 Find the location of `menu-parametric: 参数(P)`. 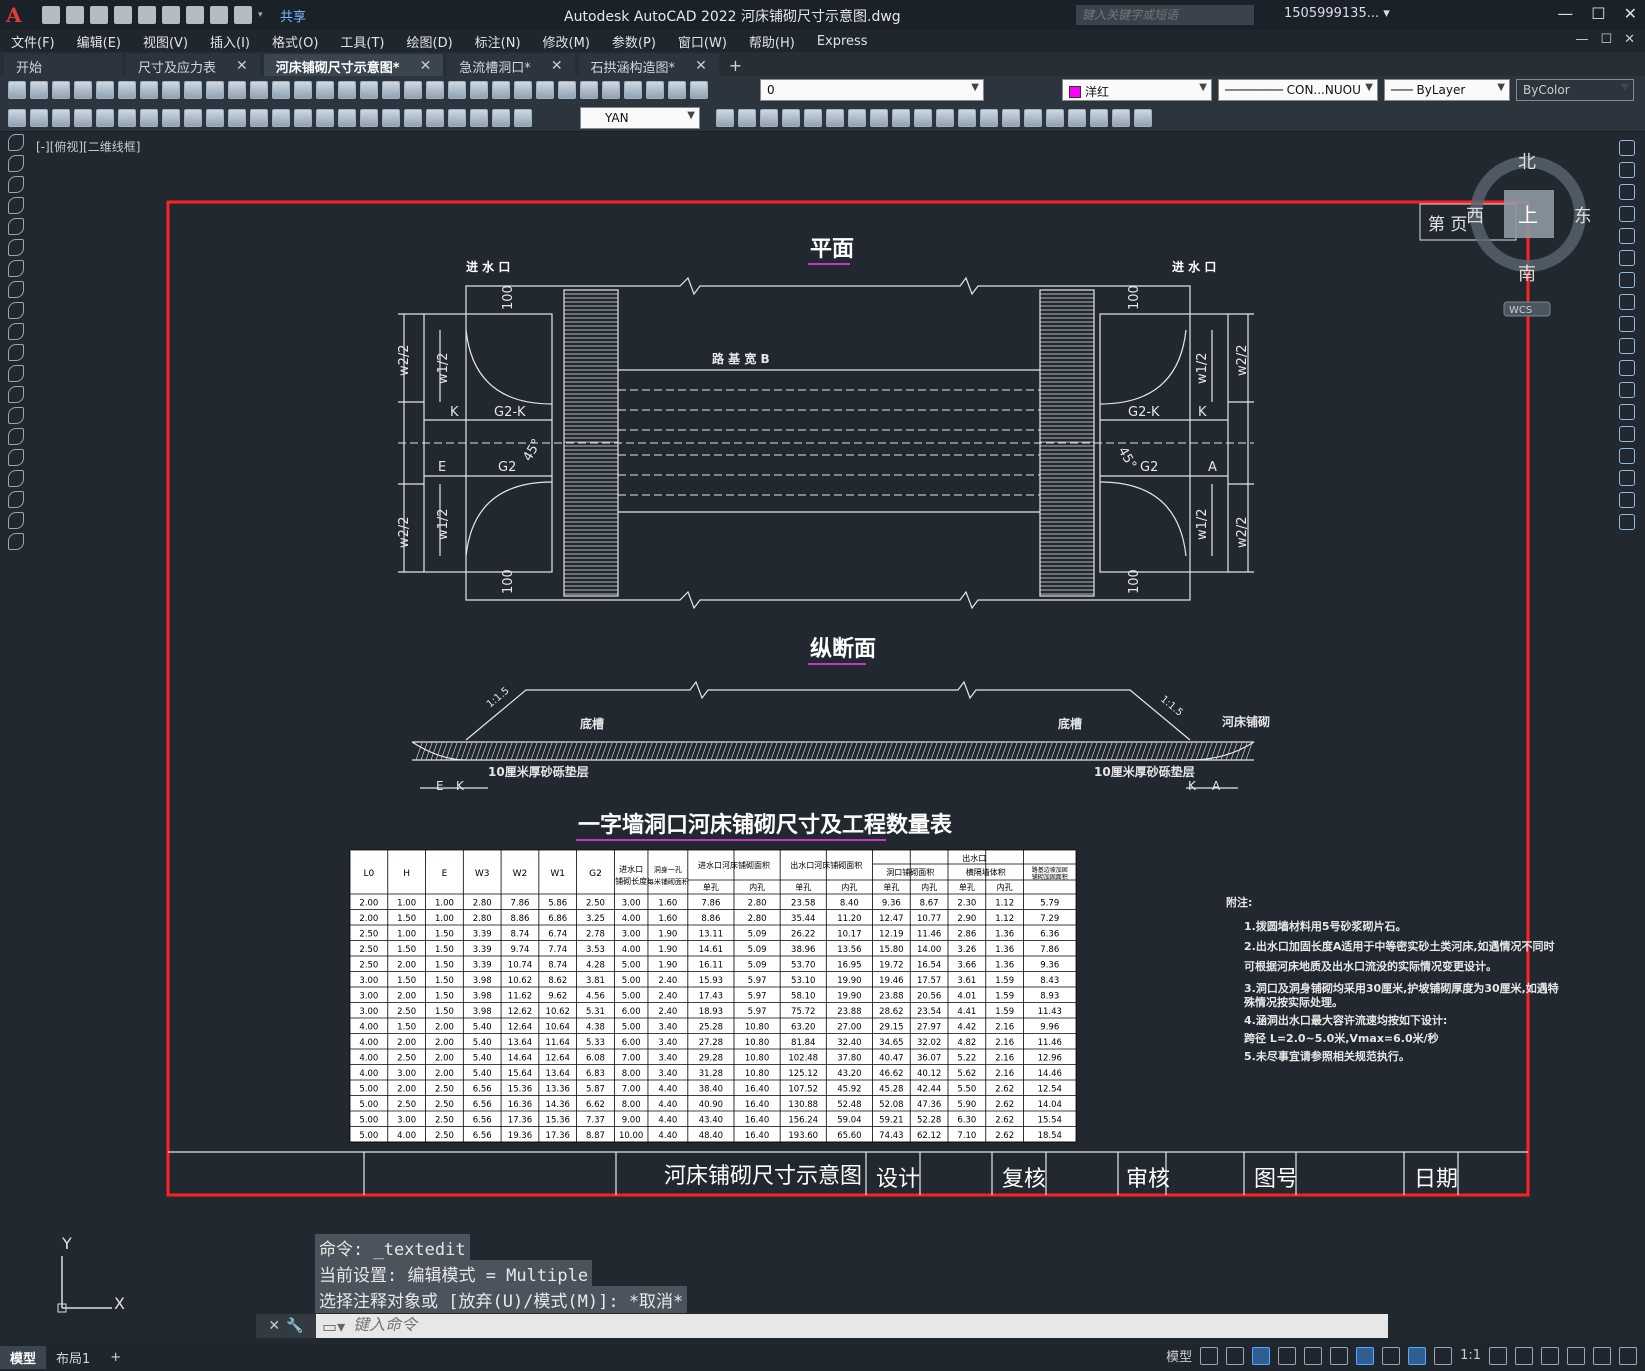

menu-parametric: 参数(P) is located at coordinates (634, 41).